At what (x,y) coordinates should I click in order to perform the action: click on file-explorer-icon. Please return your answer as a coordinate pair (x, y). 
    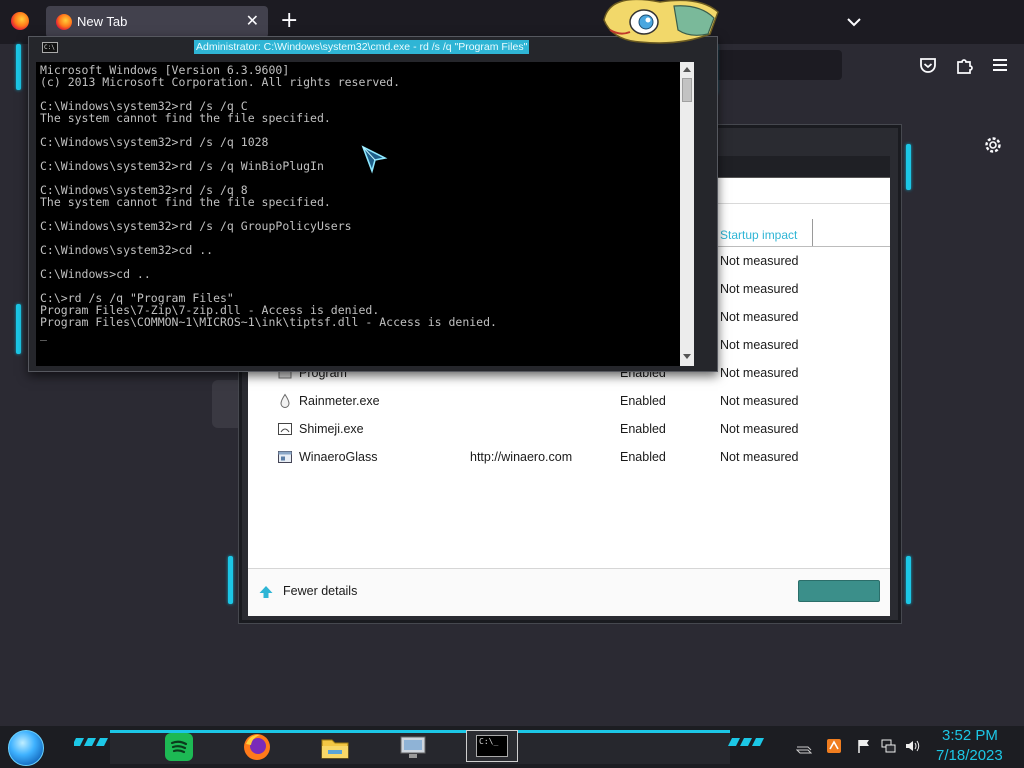
    Looking at the image, I should click on (335, 747).